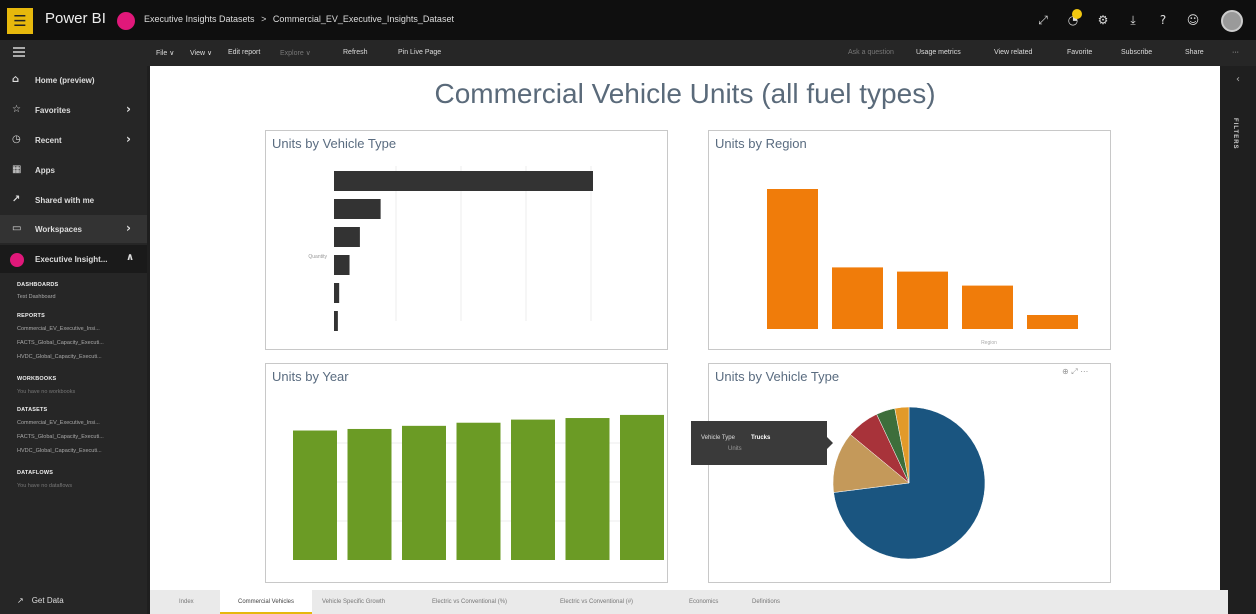 This screenshot has height=614, width=1256. Describe the element at coordinates (735, 449) in the screenshot. I see `tooltip-units-label: Units` at that location.